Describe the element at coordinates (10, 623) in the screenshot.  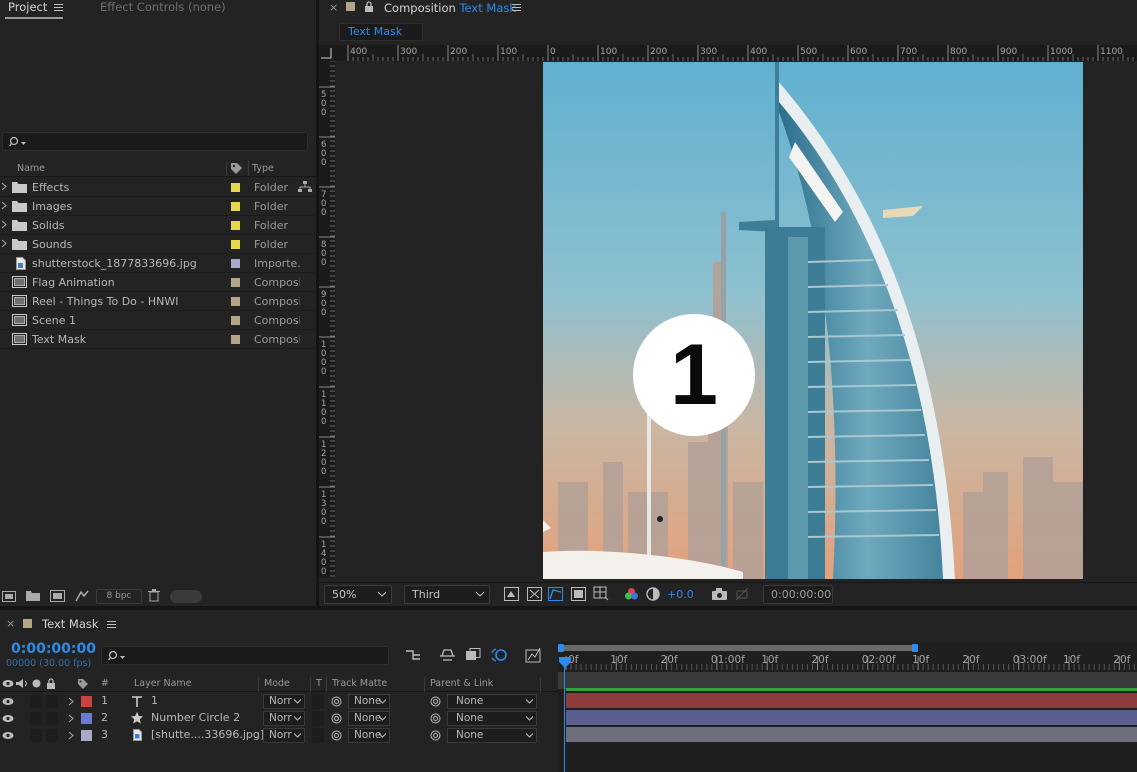
I see `timeline-close-icon: ×` at that location.